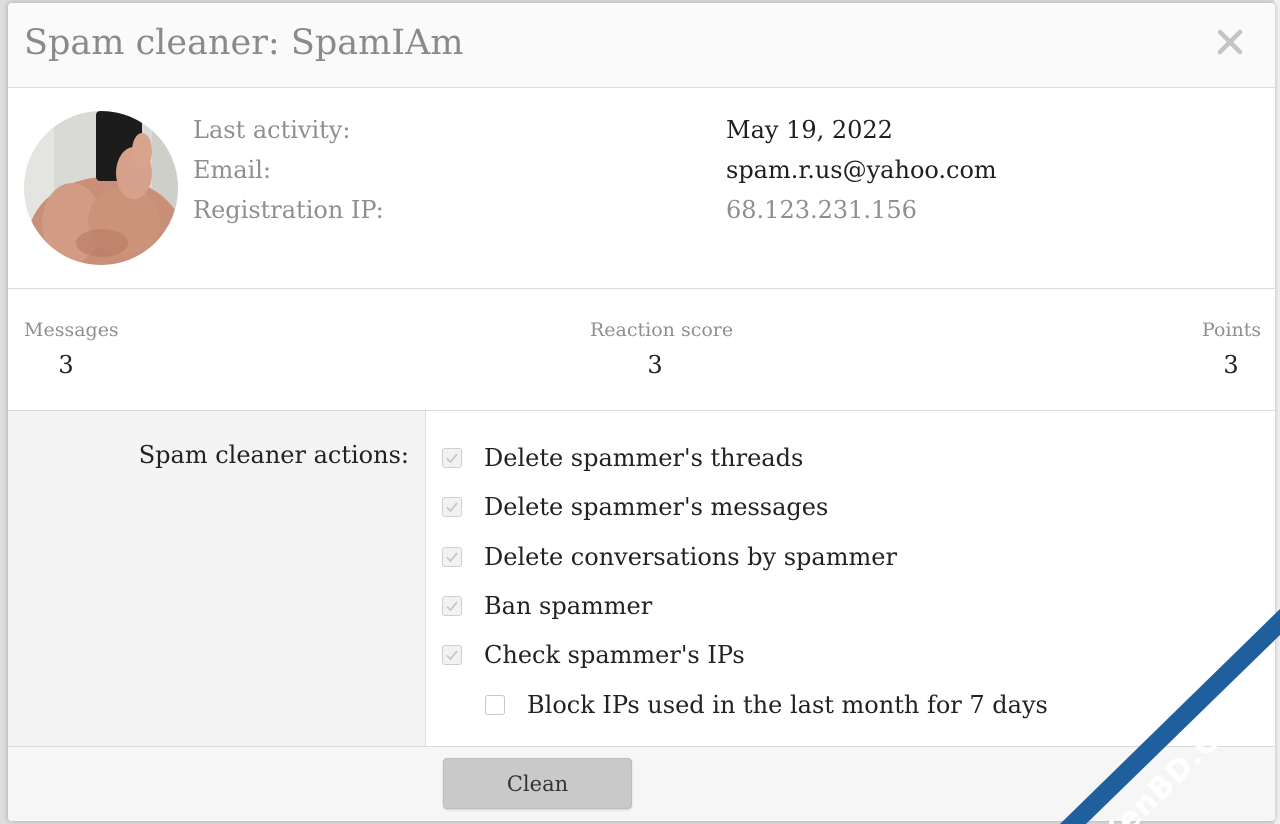  What do you see at coordinates (71, 330) in the screenshot?
I see `messages-stat-label: Messages` at bounding box center [71, 330].